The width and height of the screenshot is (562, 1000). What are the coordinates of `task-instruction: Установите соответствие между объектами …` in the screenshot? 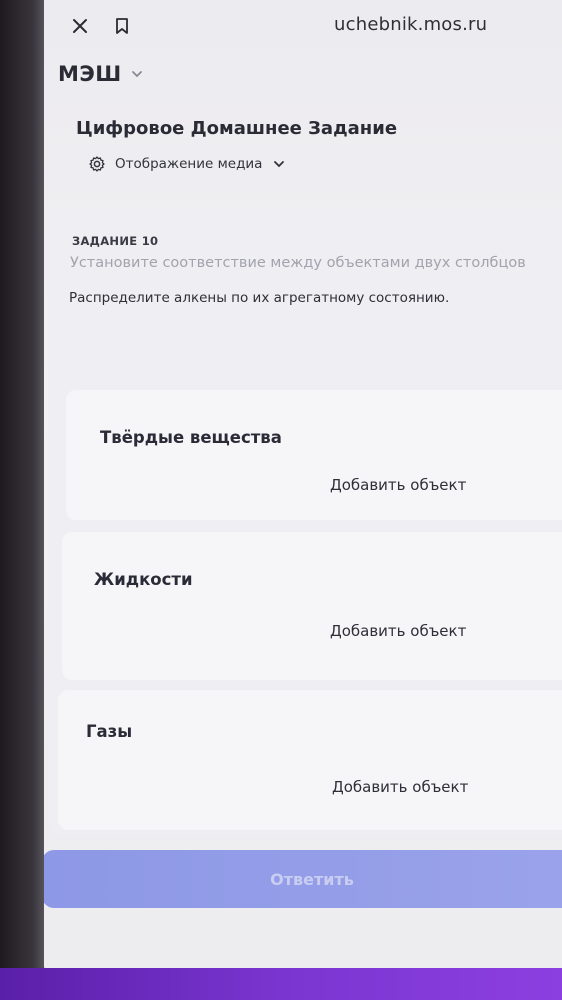 It's located at (298, 263).